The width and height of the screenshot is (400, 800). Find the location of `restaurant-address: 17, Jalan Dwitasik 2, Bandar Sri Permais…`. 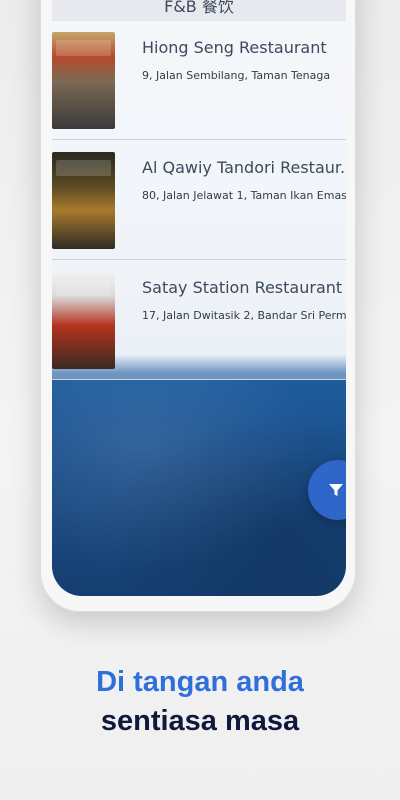

restaurant-address: 17, Jalan Dwitasik 2, Bandar Sri Permais… is located at coordinates (244, 315).